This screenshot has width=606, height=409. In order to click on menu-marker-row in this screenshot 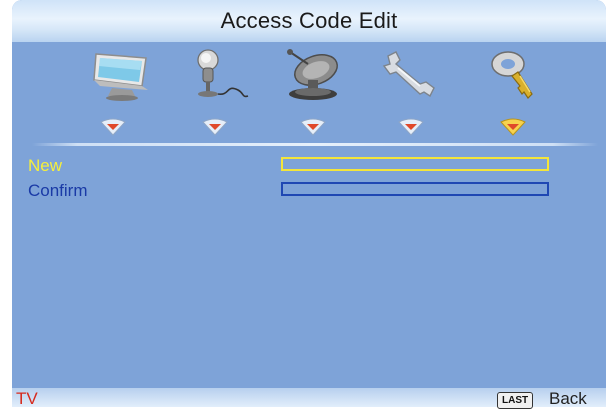, I will do `click(309, 130)`.